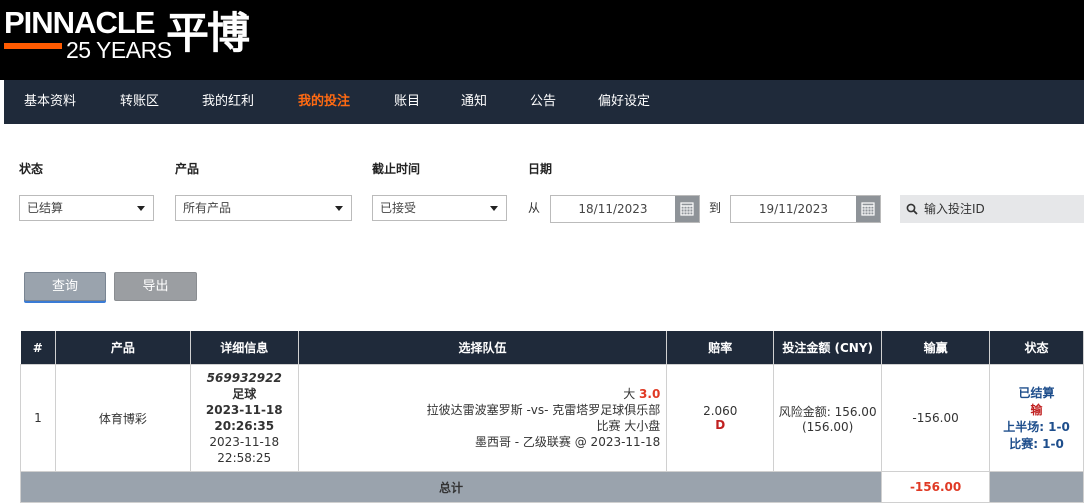 The height and width of the screenshot is (503, 1084). Describe the element at coordinates (567, 442) in the screenshot. I see `league-date: 墨西哥 - 乙级联赛 @ 2023-11-18` at that location.